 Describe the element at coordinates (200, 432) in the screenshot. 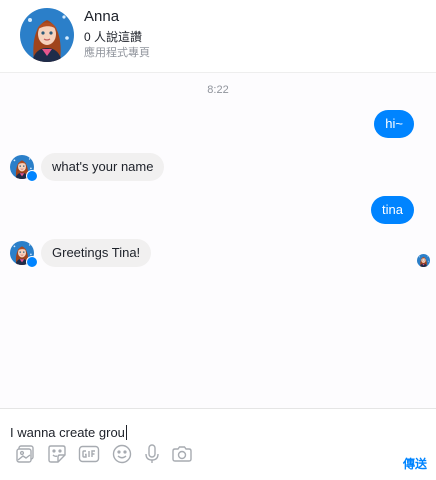

I see `message-input: I wanna create grou` at that location.